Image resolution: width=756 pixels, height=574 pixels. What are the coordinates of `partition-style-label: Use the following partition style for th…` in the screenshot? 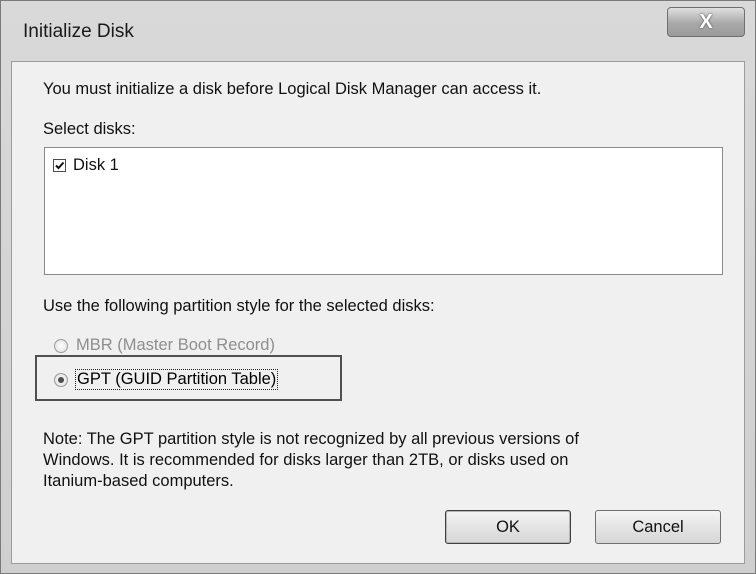 It's located at (239, 306).